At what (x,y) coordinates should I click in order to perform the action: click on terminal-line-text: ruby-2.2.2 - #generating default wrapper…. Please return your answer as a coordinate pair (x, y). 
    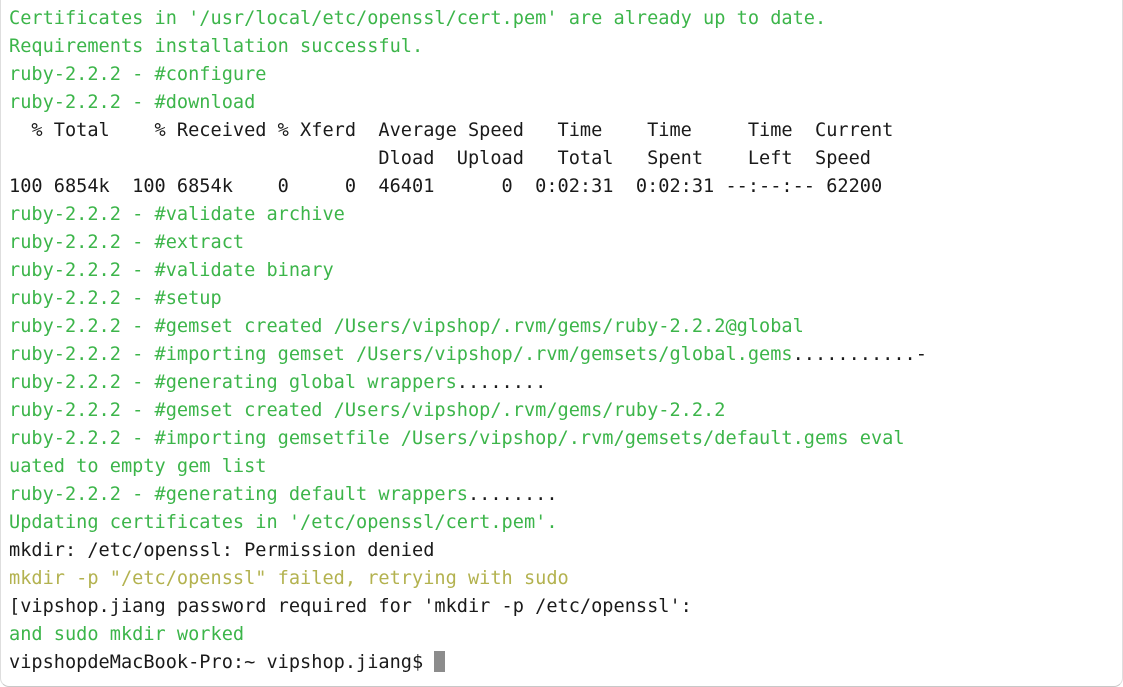
    Looking at the image, I should click on (238, 494).